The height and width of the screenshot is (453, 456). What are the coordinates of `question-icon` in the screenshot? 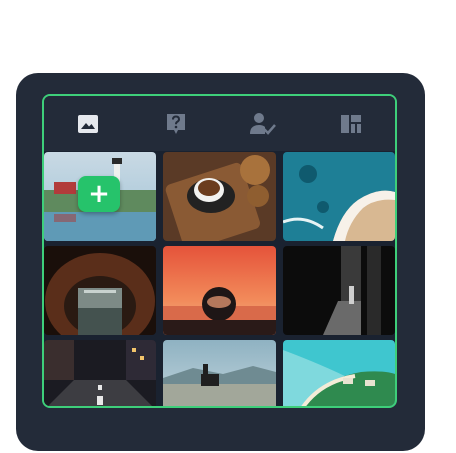 It's located at (175, 123).